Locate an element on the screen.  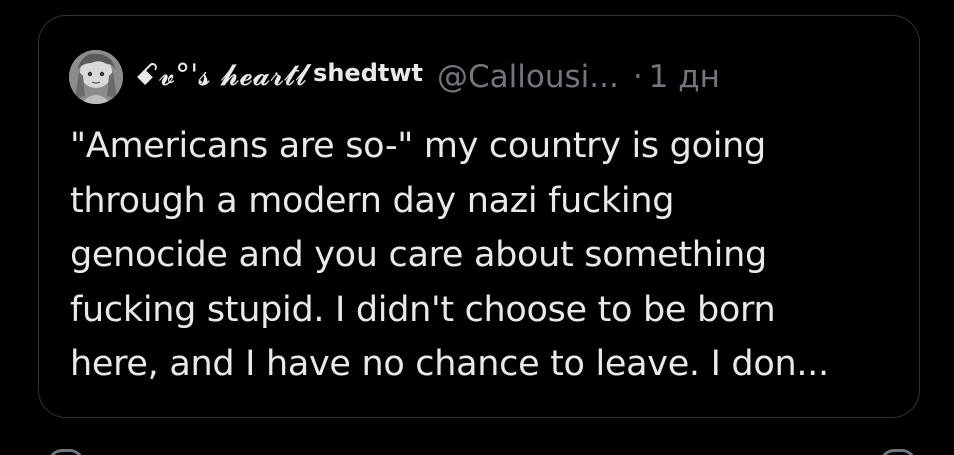
author-handle-name: shedtwt is located at coordinates (368, 73).